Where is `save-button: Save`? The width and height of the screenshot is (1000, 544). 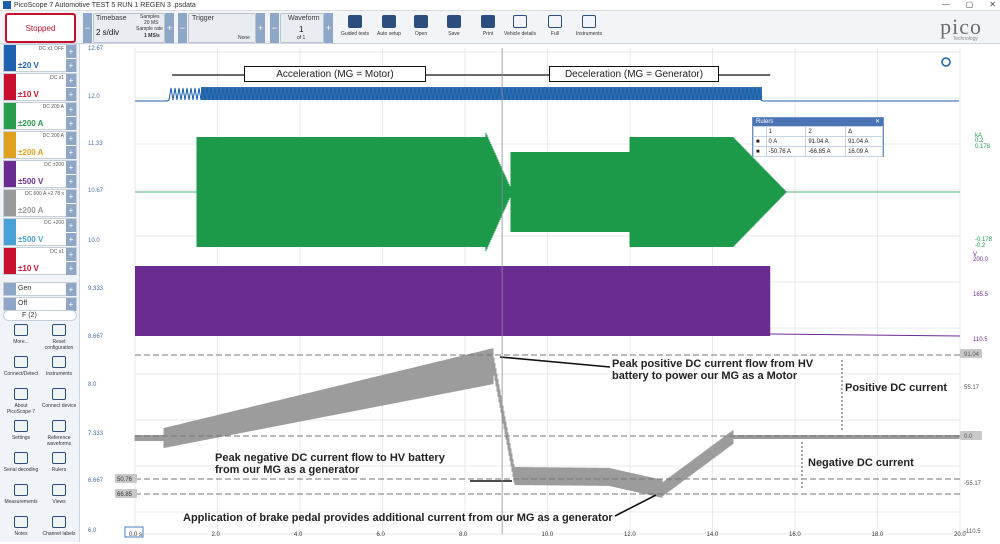
save-button: Save is located at coordinates (454, 25).